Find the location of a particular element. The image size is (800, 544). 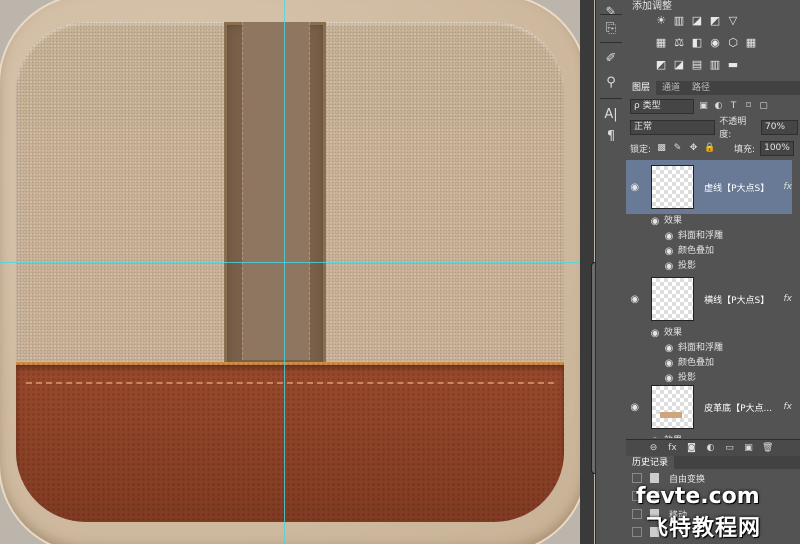

vertical-strap is located at coordinates (275, 197).